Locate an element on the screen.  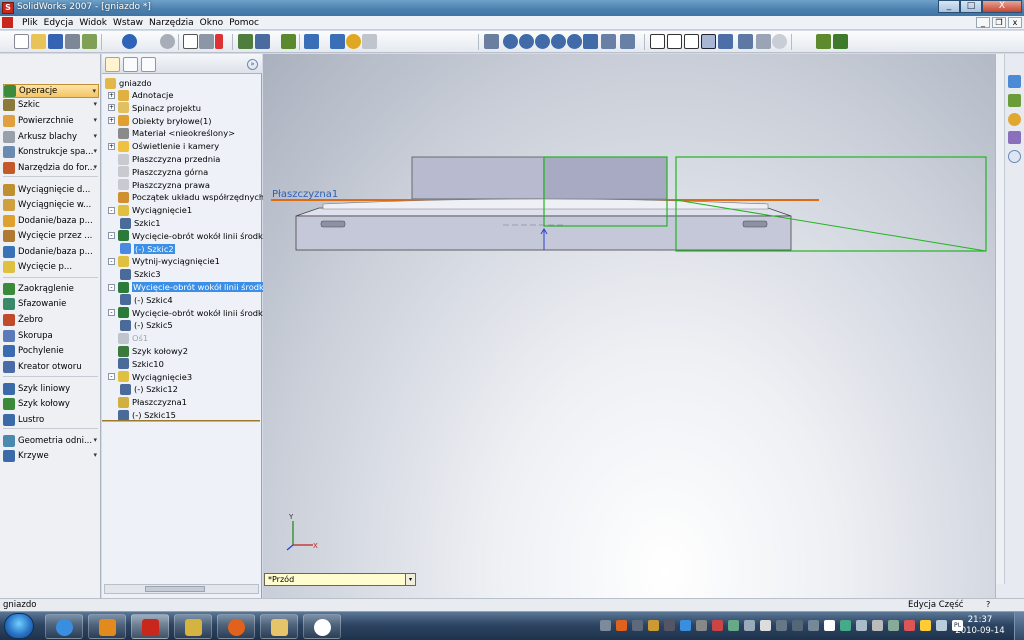
taskbar-explorer is located at coordinates (279, 626).